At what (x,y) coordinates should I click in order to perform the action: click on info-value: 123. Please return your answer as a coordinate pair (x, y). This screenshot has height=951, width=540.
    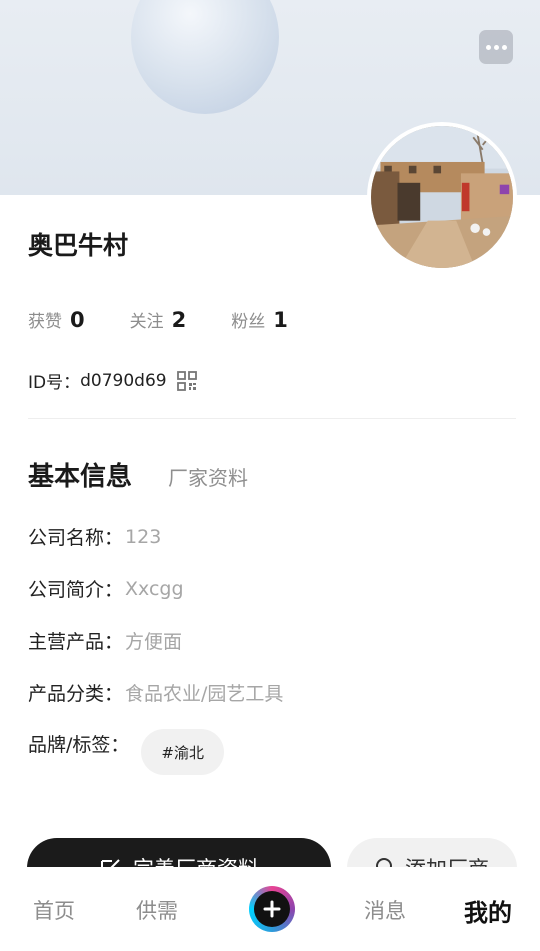
    Looking at the image, I should click on (143, 536).